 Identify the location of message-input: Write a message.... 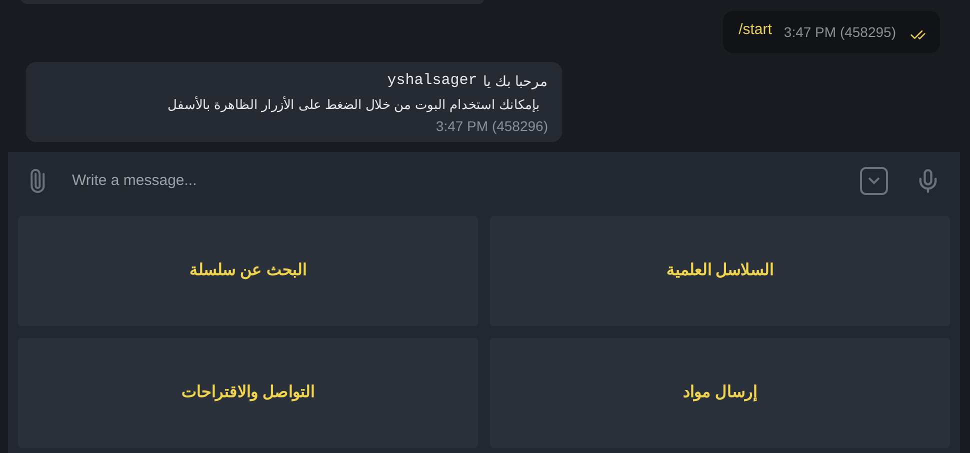
(466, 181).